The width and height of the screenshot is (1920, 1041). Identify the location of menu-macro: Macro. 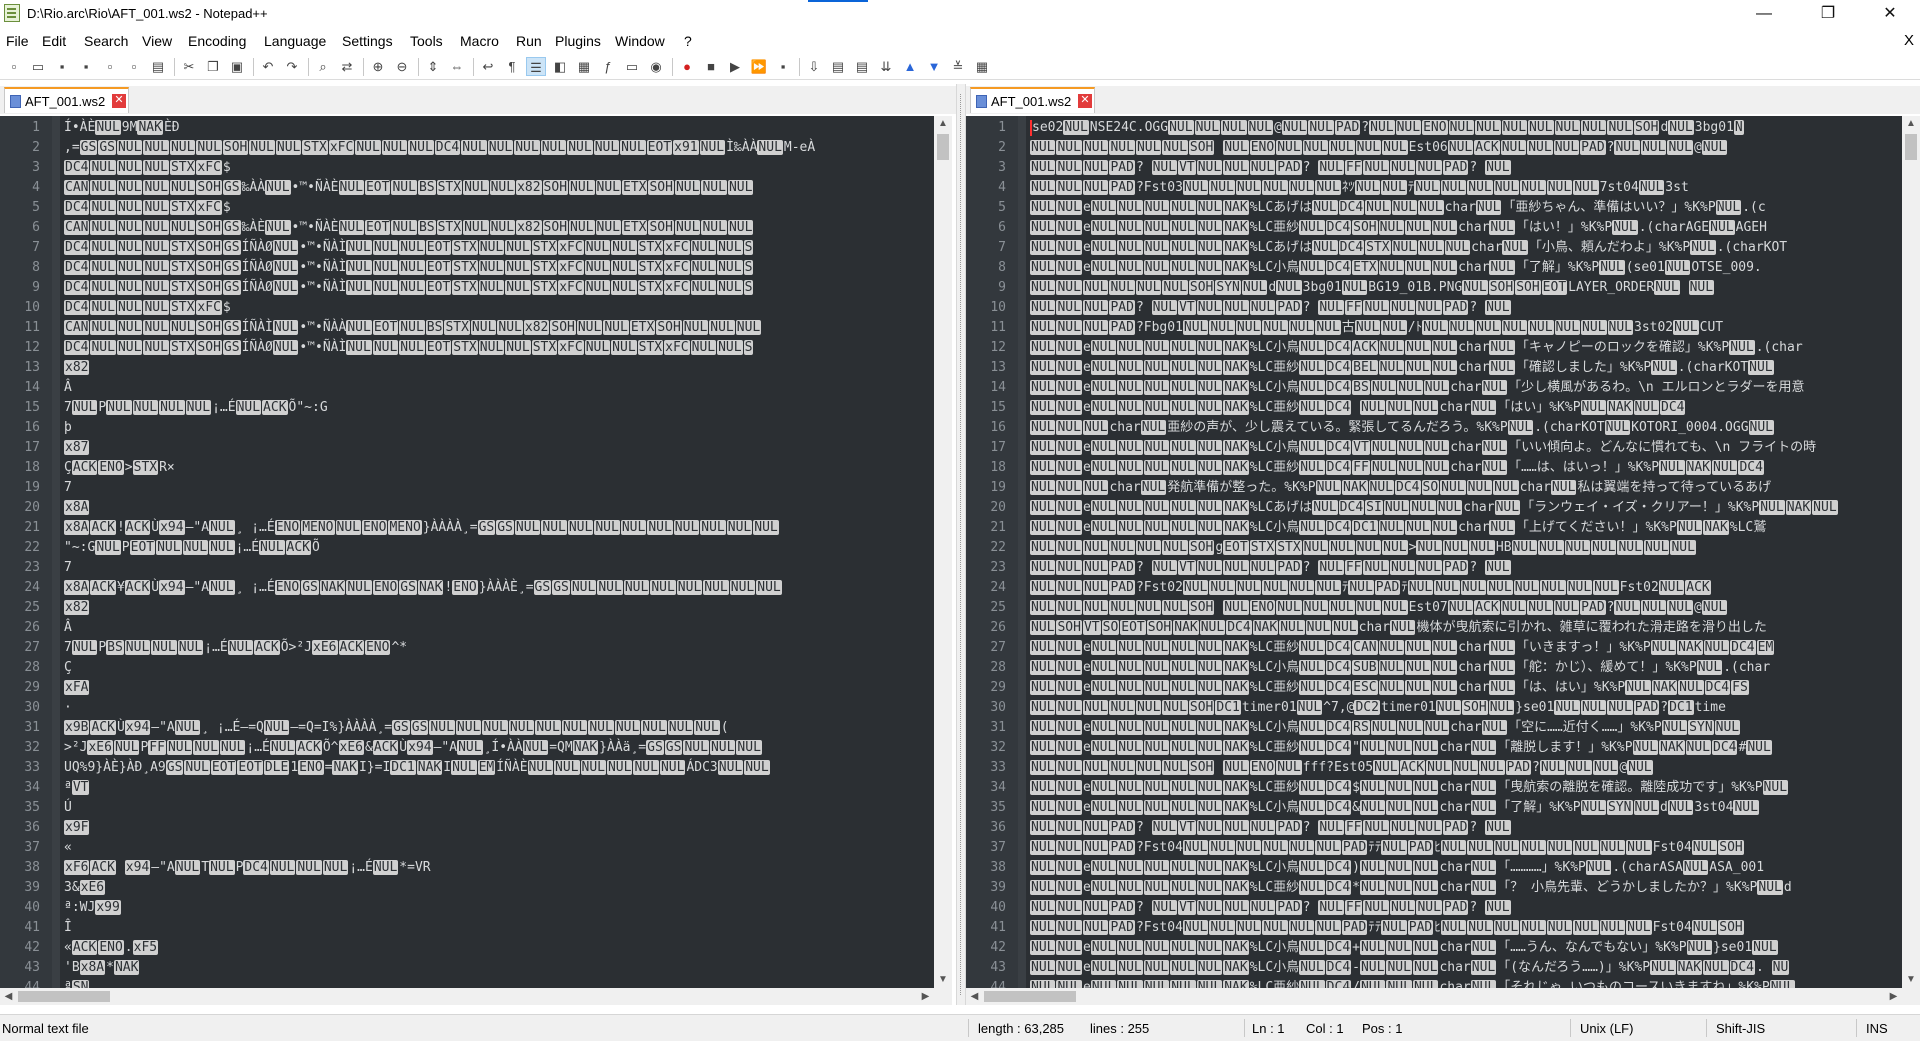
(479, 41).